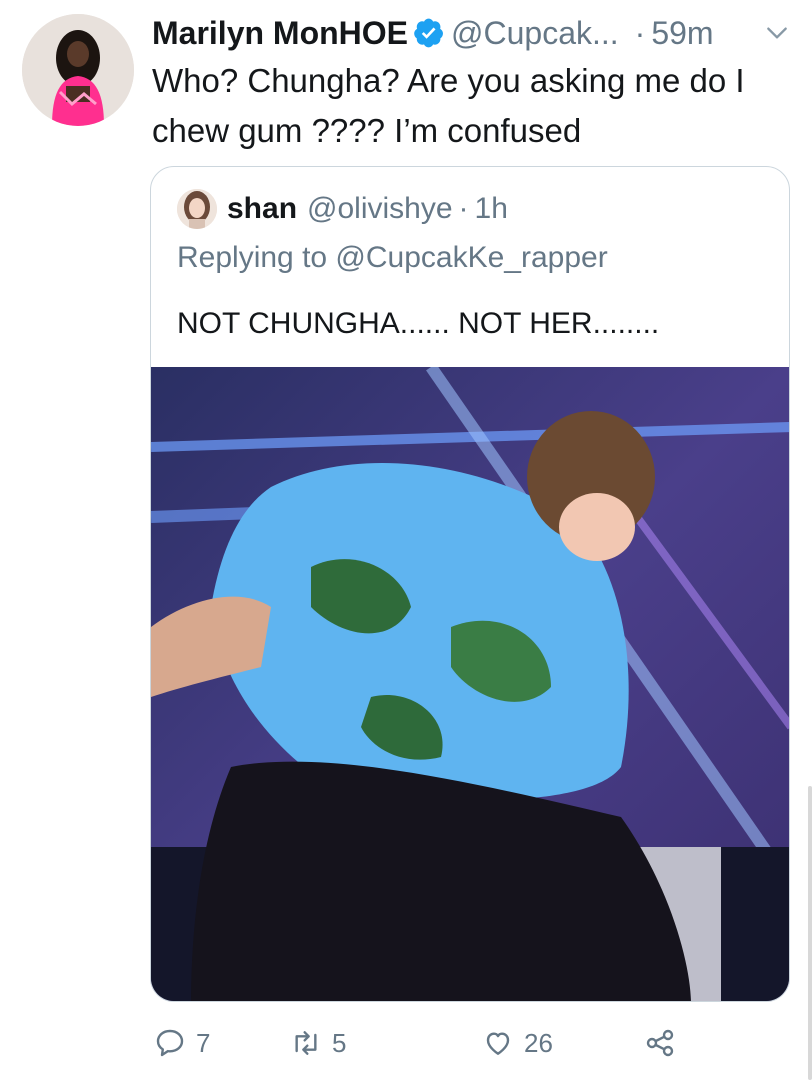 This screenshot has width=812, height=1080. What do you see at coordinates (306, 1043) in the screenshot?
I see `retweet-icon` at bounding box center [306, 1043].